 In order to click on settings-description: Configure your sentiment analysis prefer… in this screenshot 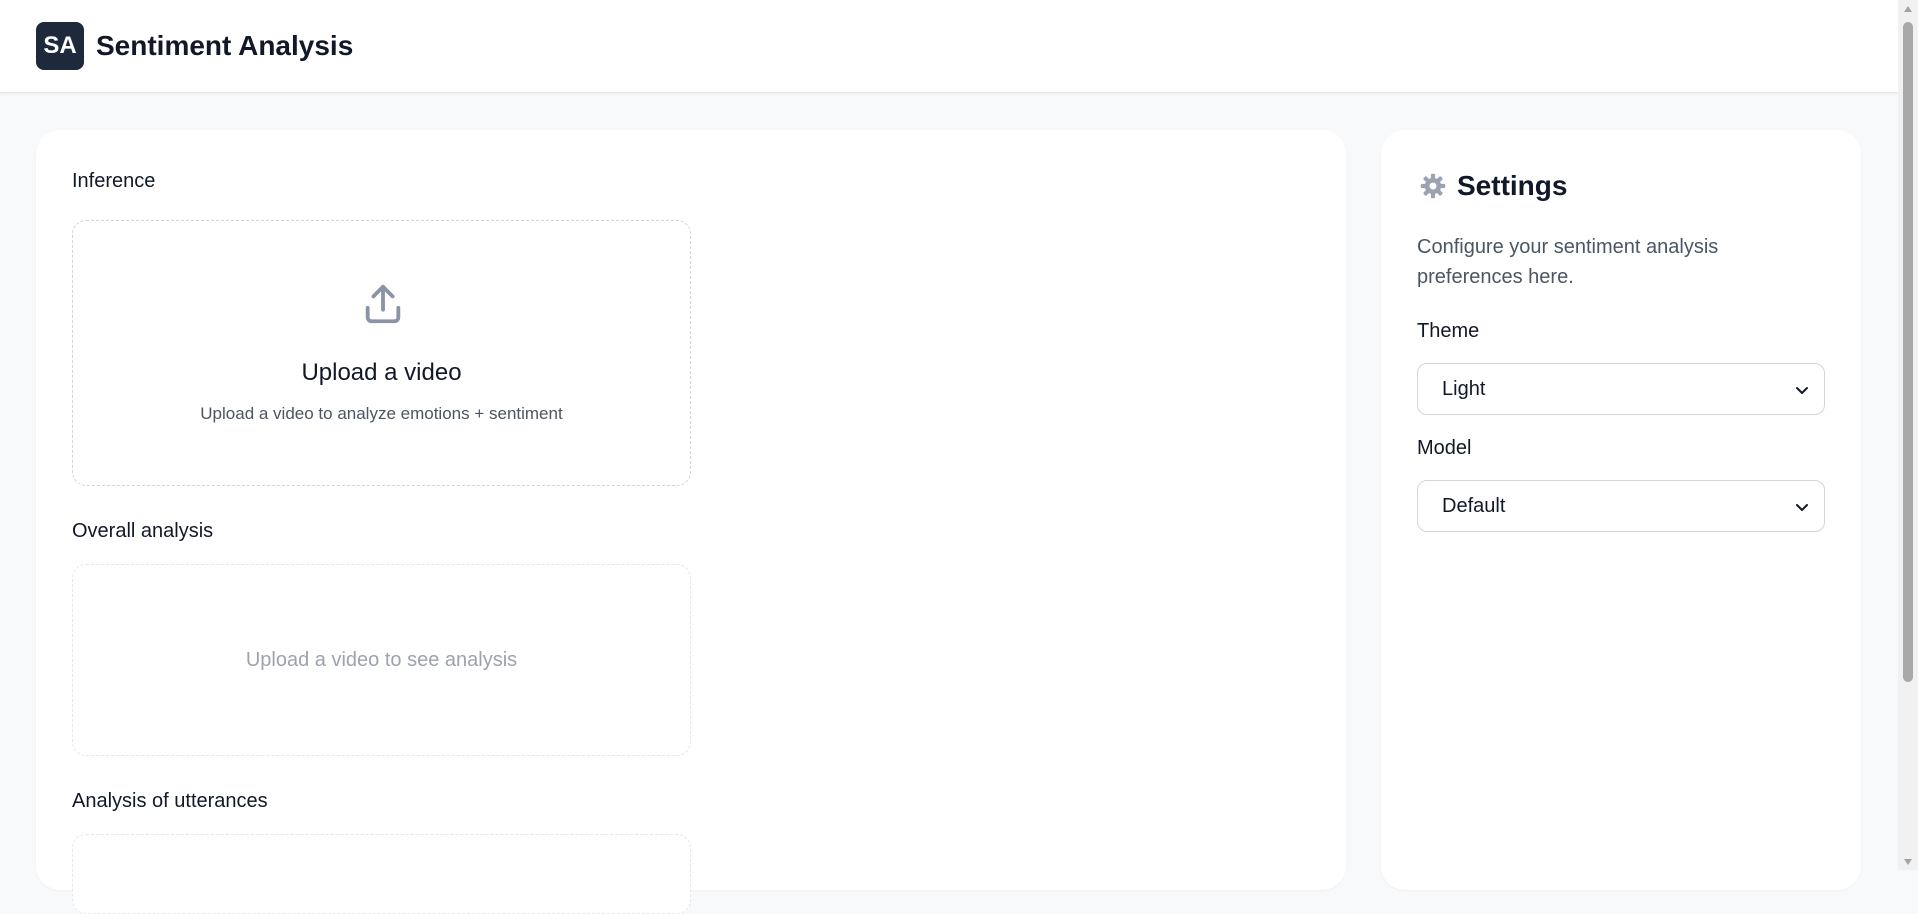, I will do `click(1568, 262)`.